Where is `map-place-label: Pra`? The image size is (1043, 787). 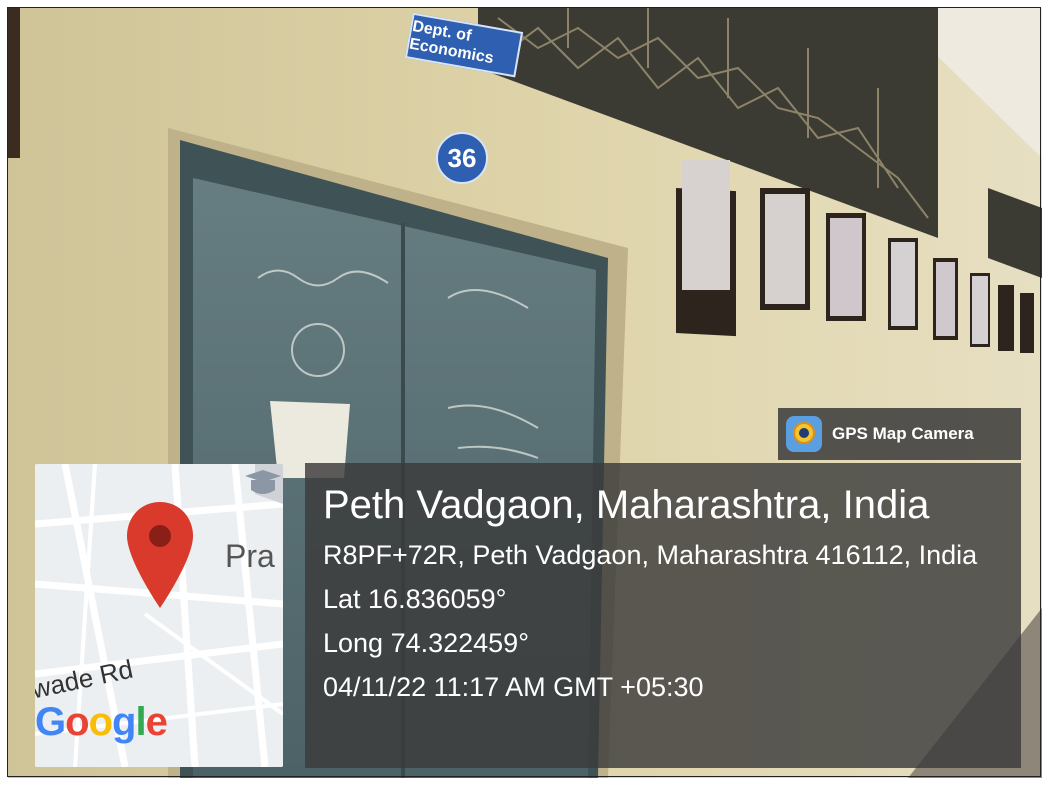 map-place-label: Pra is located at coordinates (250, 556).